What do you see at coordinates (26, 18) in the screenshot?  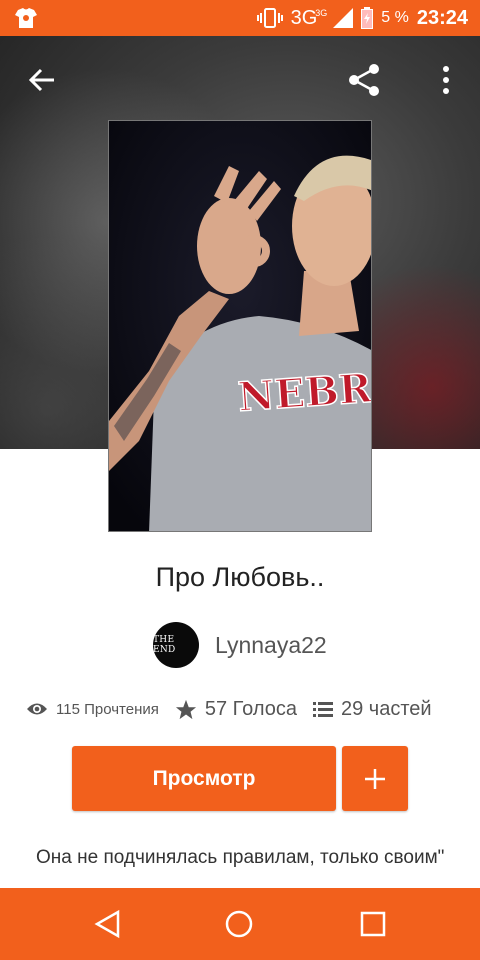 I see `app-notification-icon` at bounding box center [26, 18].